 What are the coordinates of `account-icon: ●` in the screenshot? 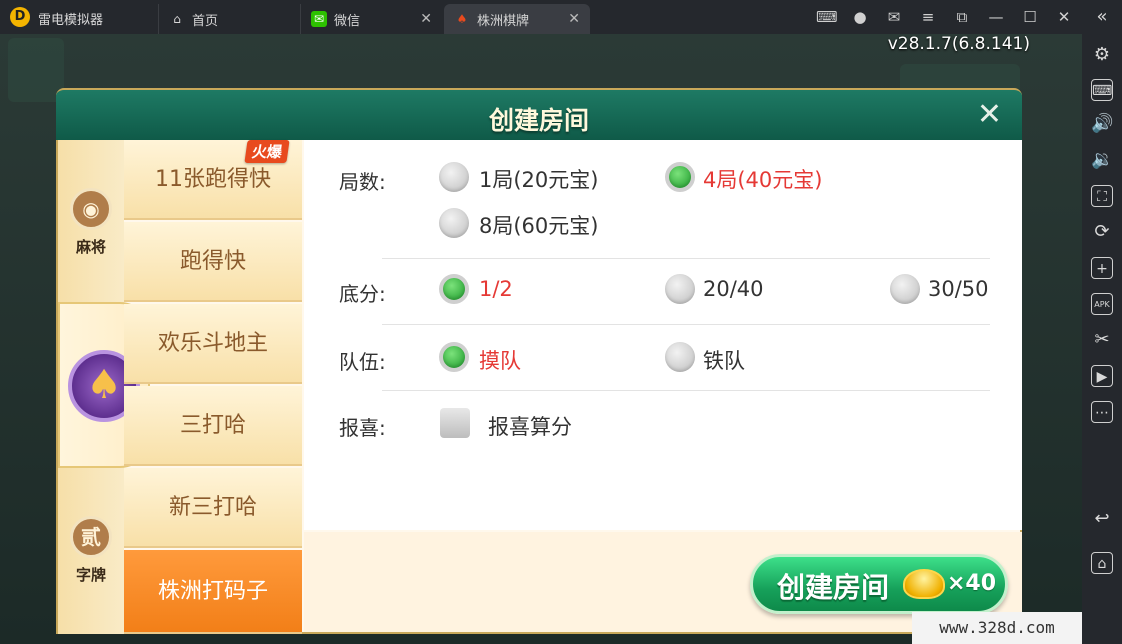 It's located at (860, 17).